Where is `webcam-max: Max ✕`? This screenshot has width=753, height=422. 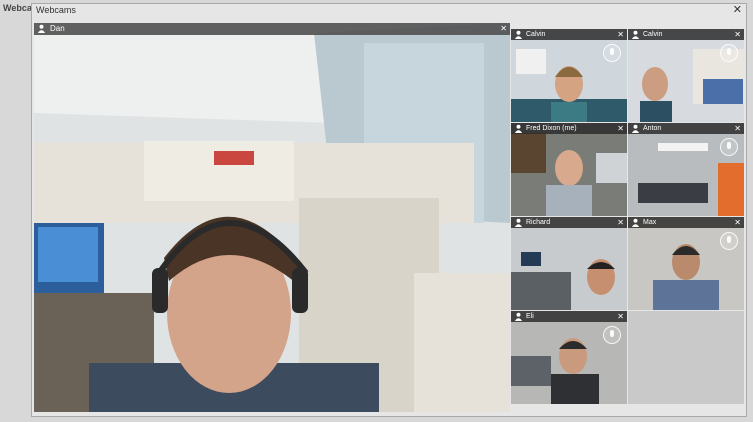 webcam-max: Max ✕ is located at coordinates (686, 263).